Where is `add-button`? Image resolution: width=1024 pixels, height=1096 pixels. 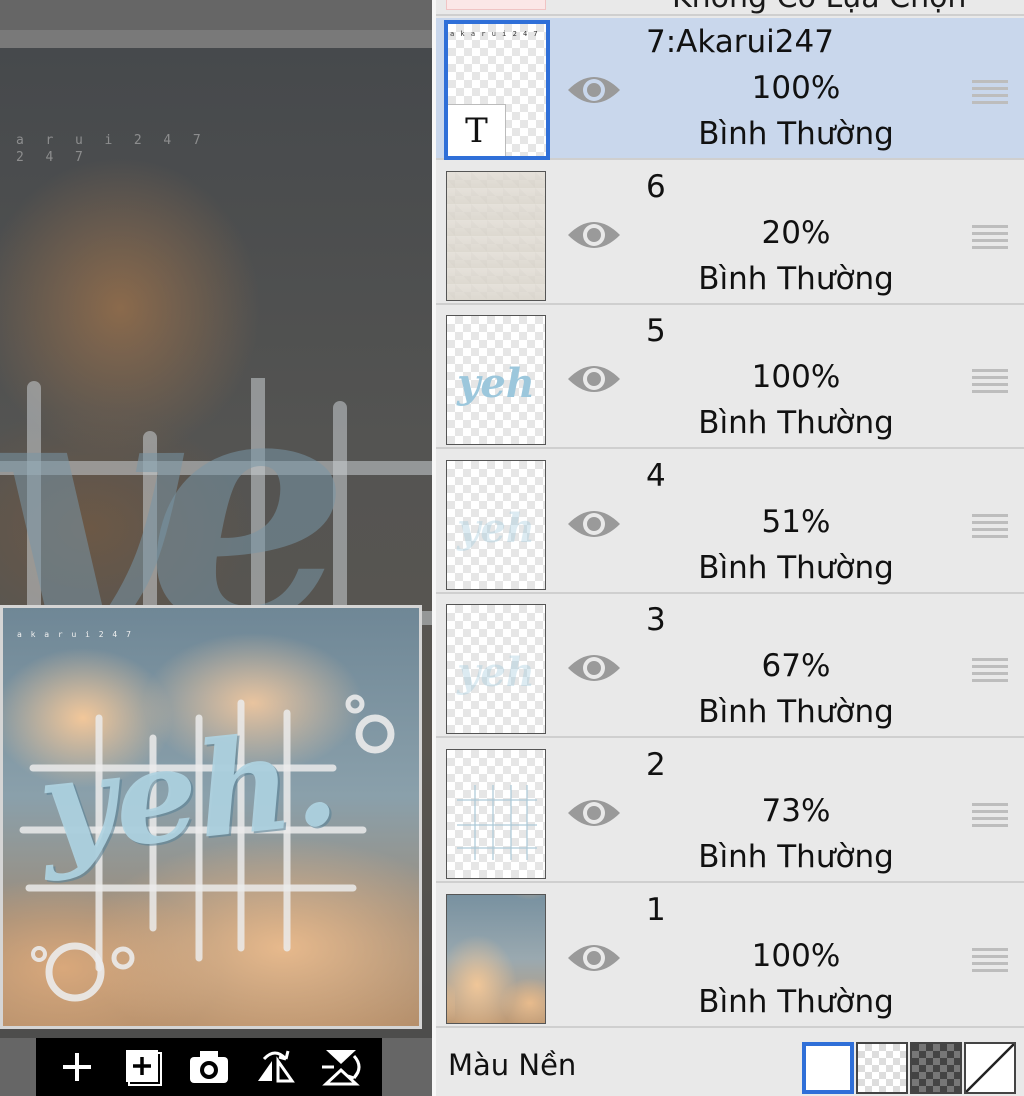 add-button is located at coordinates (77, 1067).